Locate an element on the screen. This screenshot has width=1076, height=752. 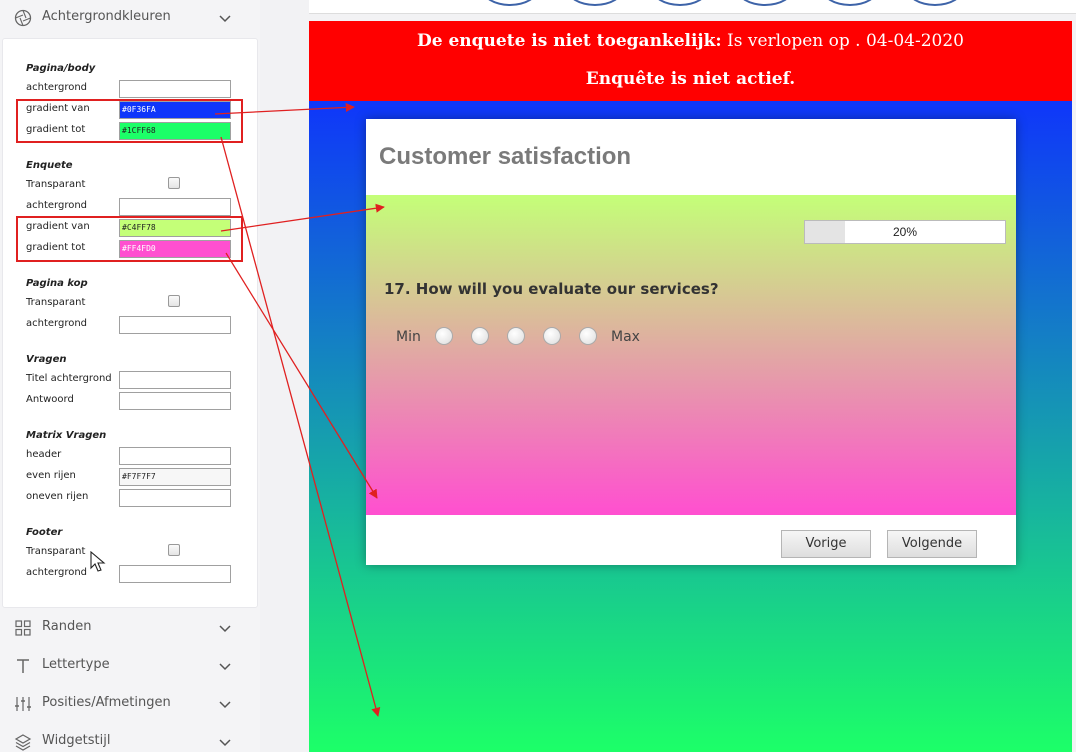
scale-min-label: Min is located at coordinates (408, 337).